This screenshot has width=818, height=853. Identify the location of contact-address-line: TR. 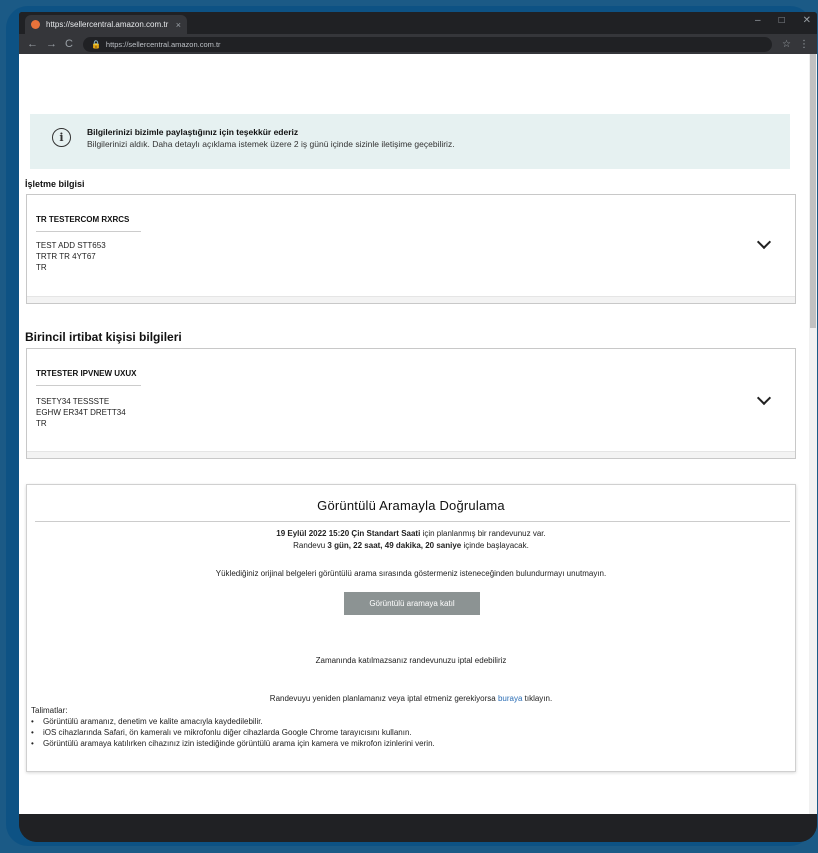
(41, 423).